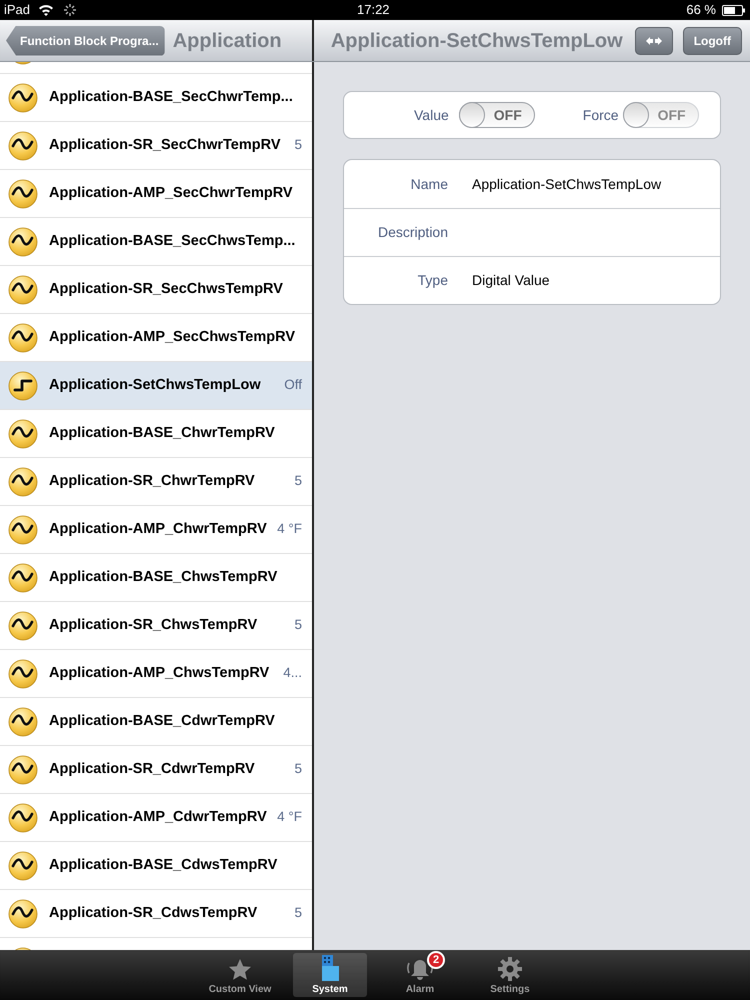 This screenshot has height=1000, width=750. I want to click on bell-icon, so click(420, 970).